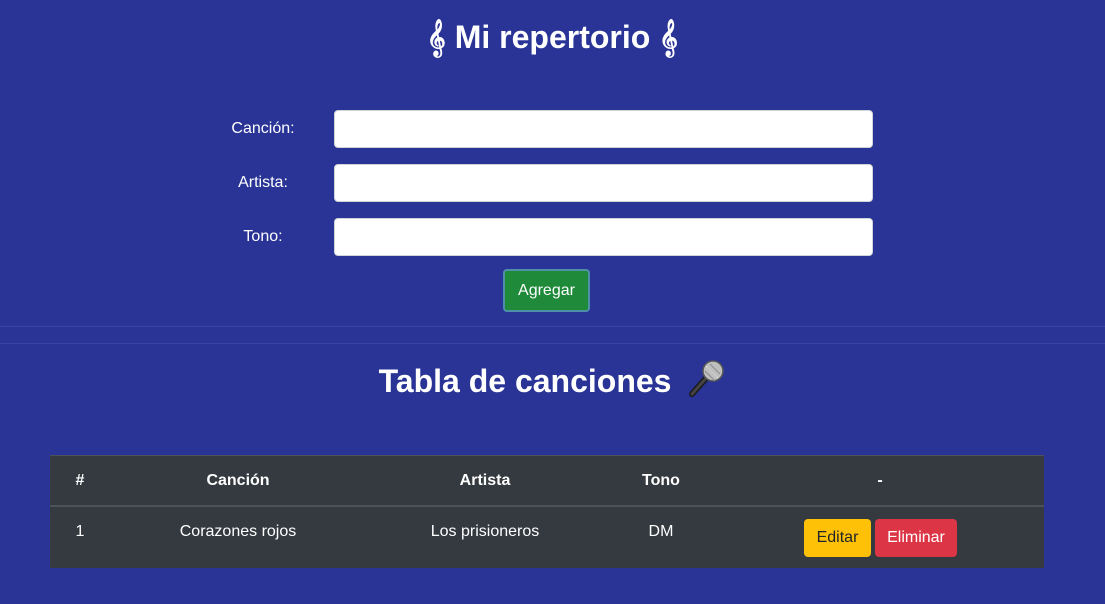  Describe the element at coordinates (707, 378) in the screenshot. I see `microphone-icon` at that location.